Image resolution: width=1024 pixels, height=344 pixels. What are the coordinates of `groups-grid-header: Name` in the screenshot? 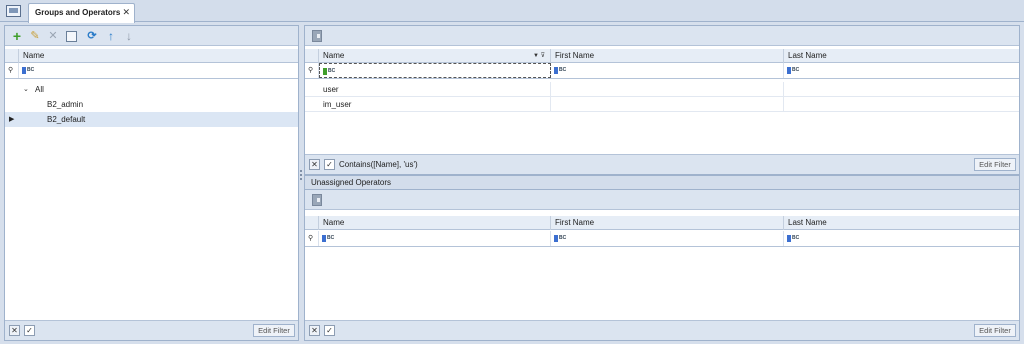 It's located at (151, 56).